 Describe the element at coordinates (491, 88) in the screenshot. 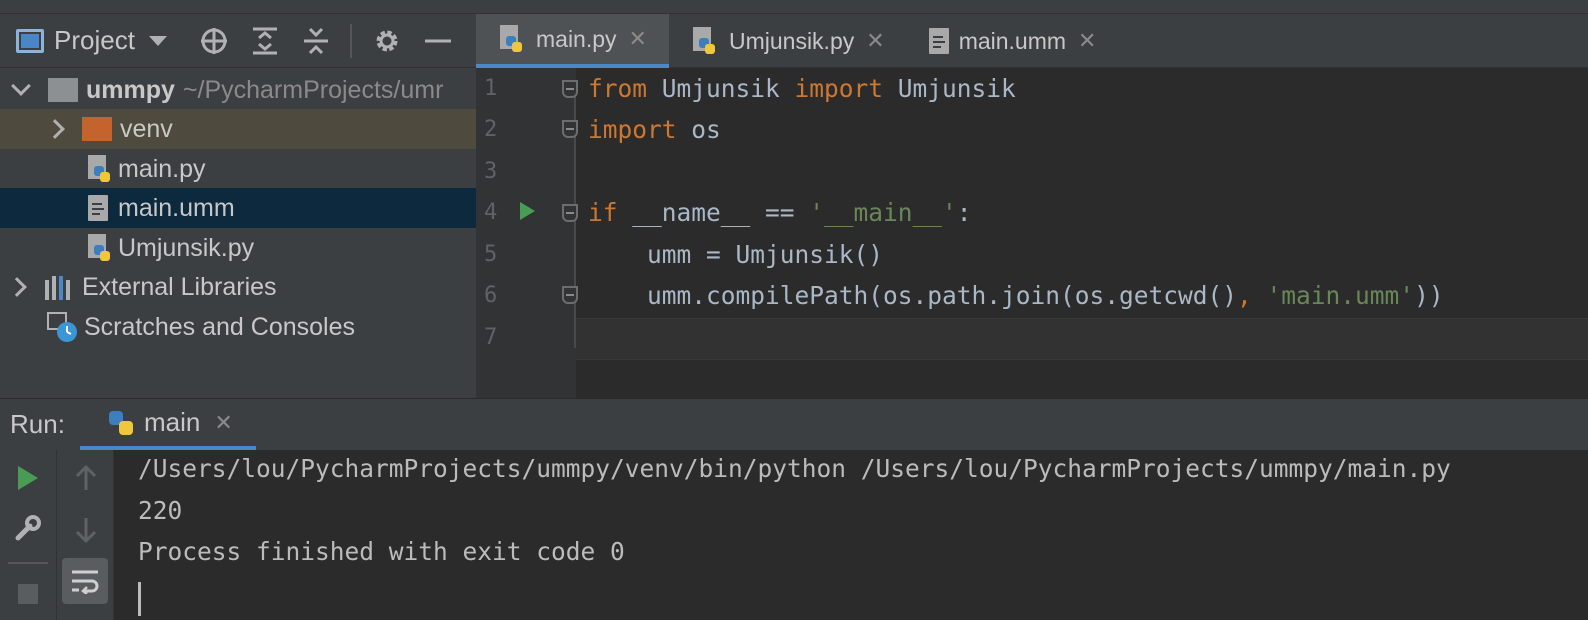

I see `line-number: 1` at that location.